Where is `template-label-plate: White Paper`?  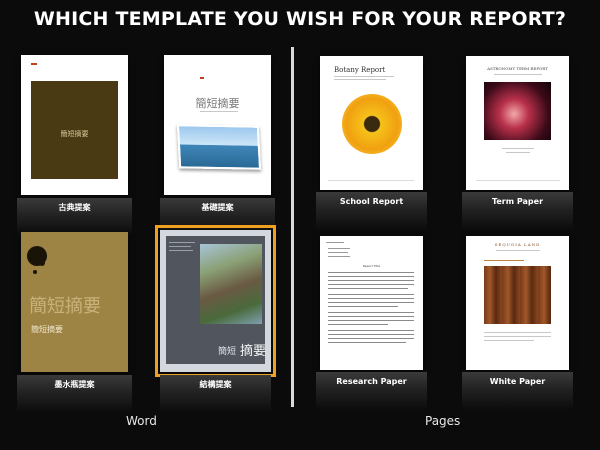 template-label-plate: White Paper is located at coordinates (517, 391).